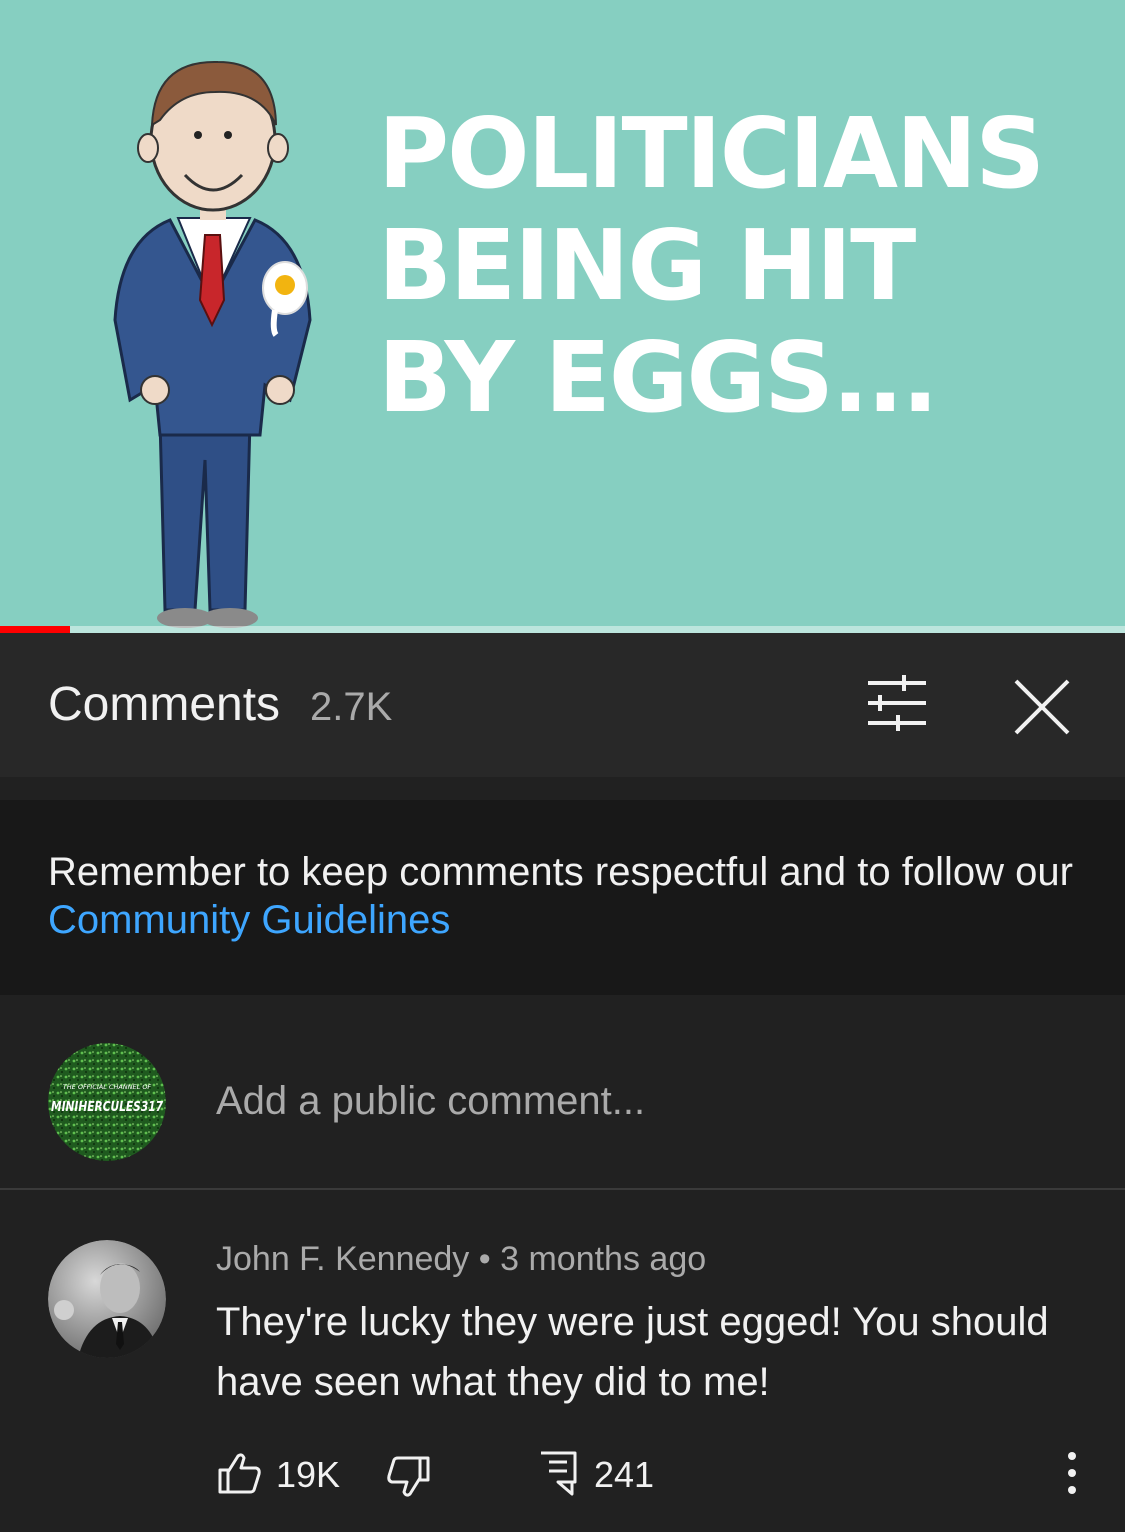 This screenshot has width=1125, height=1532. What do you see at coordinates (661, 1475) in the screenshot?
I see `comment-actions: 19K 241` at bounding box center [661, 1475].